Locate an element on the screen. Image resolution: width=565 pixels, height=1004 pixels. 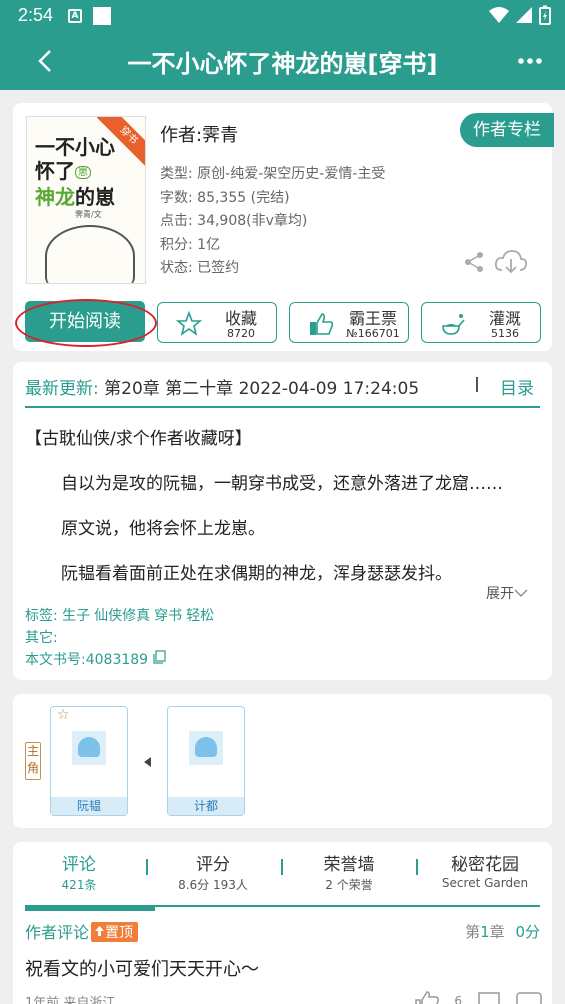
irrigate-button: 灌溉 5136 is located at coordinates (481, 322).